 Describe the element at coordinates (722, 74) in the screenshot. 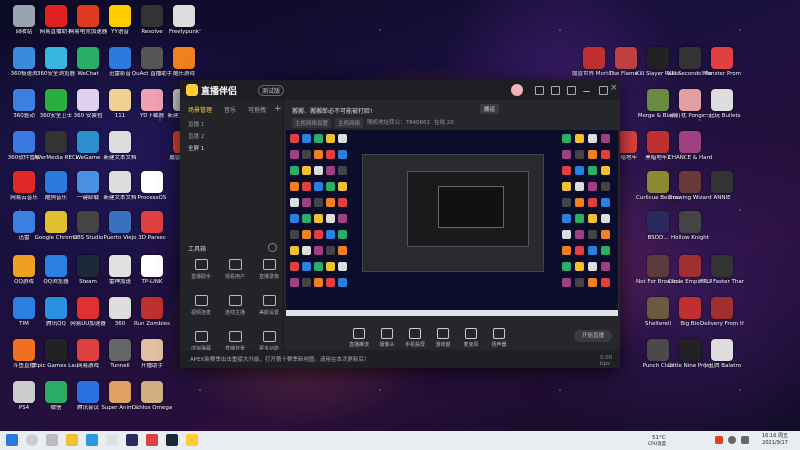

I see `shortcut-label: Monster Prom` at that location.